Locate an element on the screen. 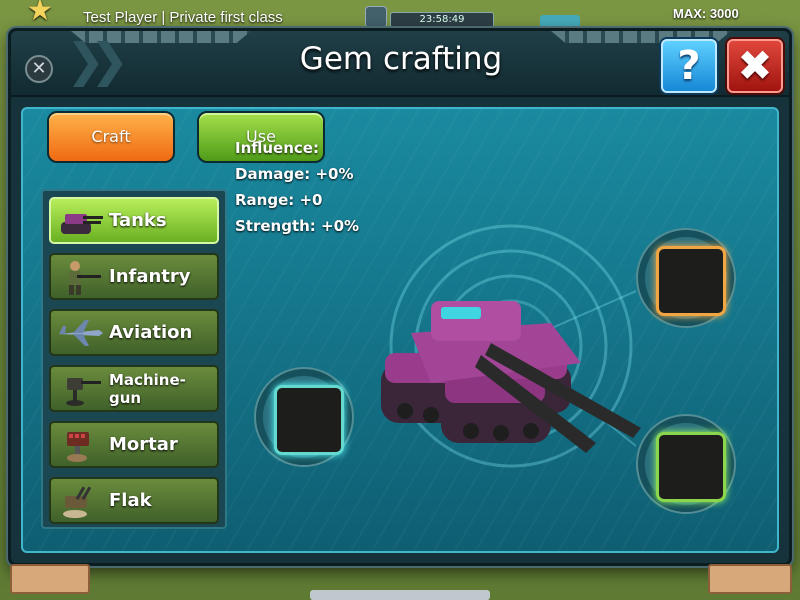  unit-item-tanks: Tanks is located at coordinates (134, 220).